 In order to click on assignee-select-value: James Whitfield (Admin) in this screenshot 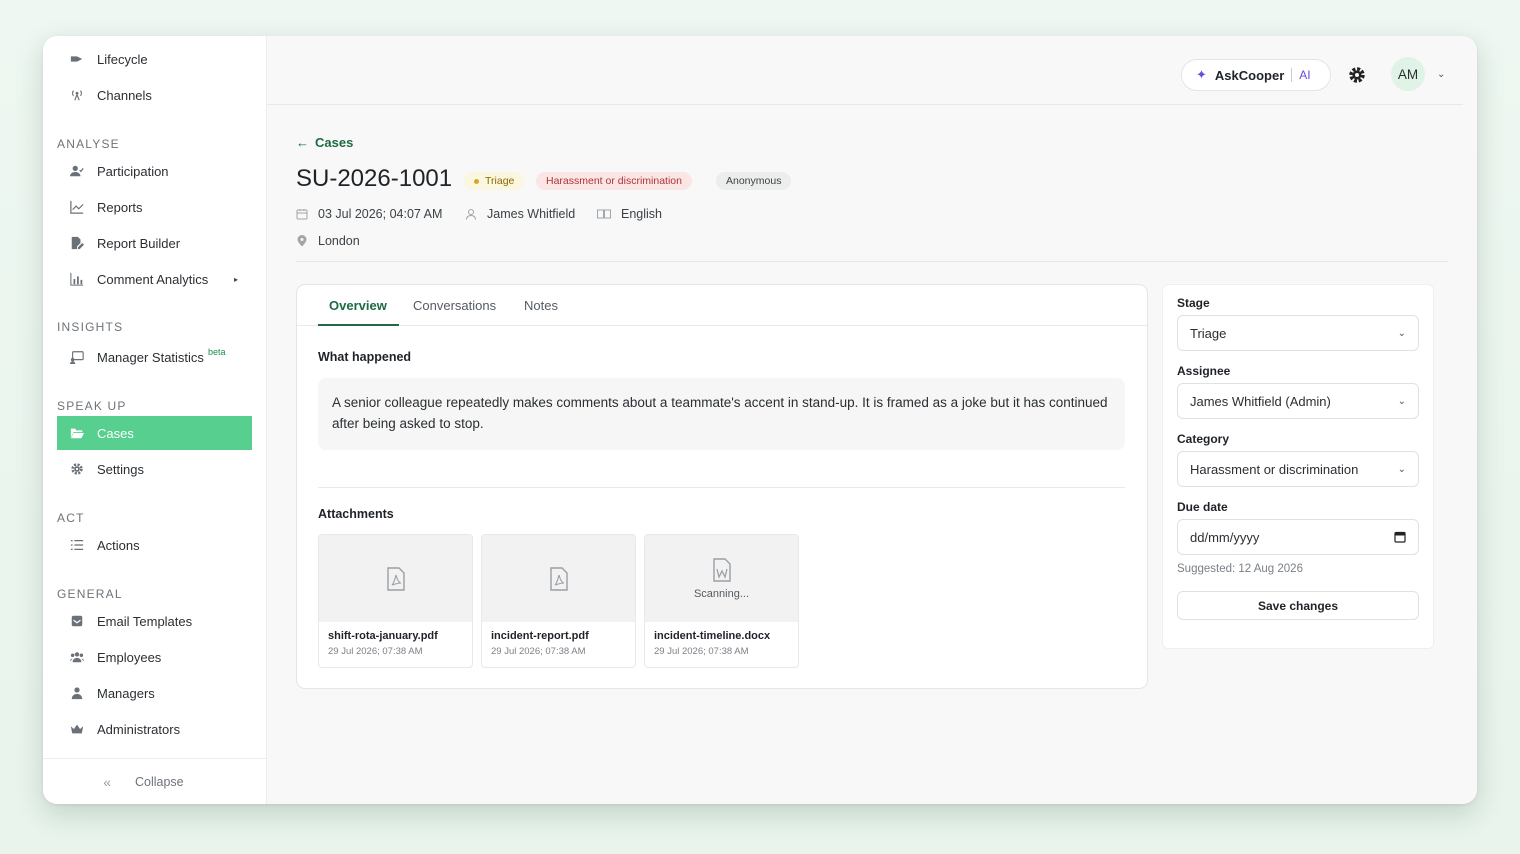, I will do `click(1260, 401)`.